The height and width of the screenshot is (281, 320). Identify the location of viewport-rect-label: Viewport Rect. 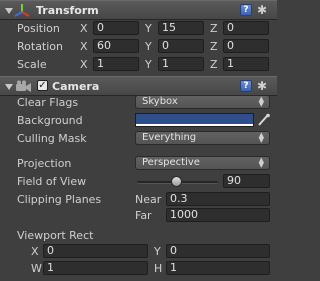
(55, 235).